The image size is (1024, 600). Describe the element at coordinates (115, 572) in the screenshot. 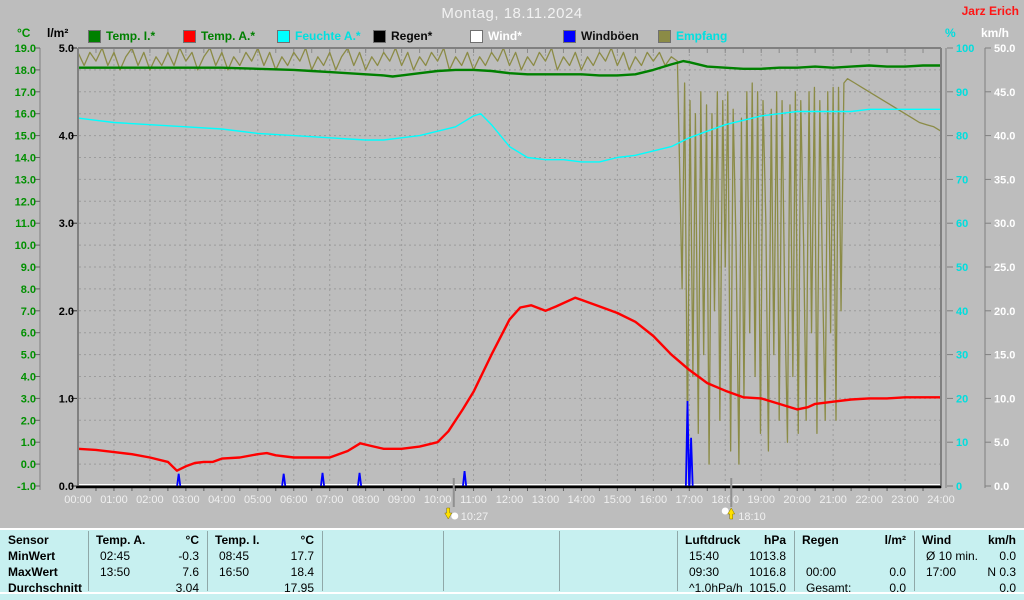

I see `cell-label: 13:50` at that location.